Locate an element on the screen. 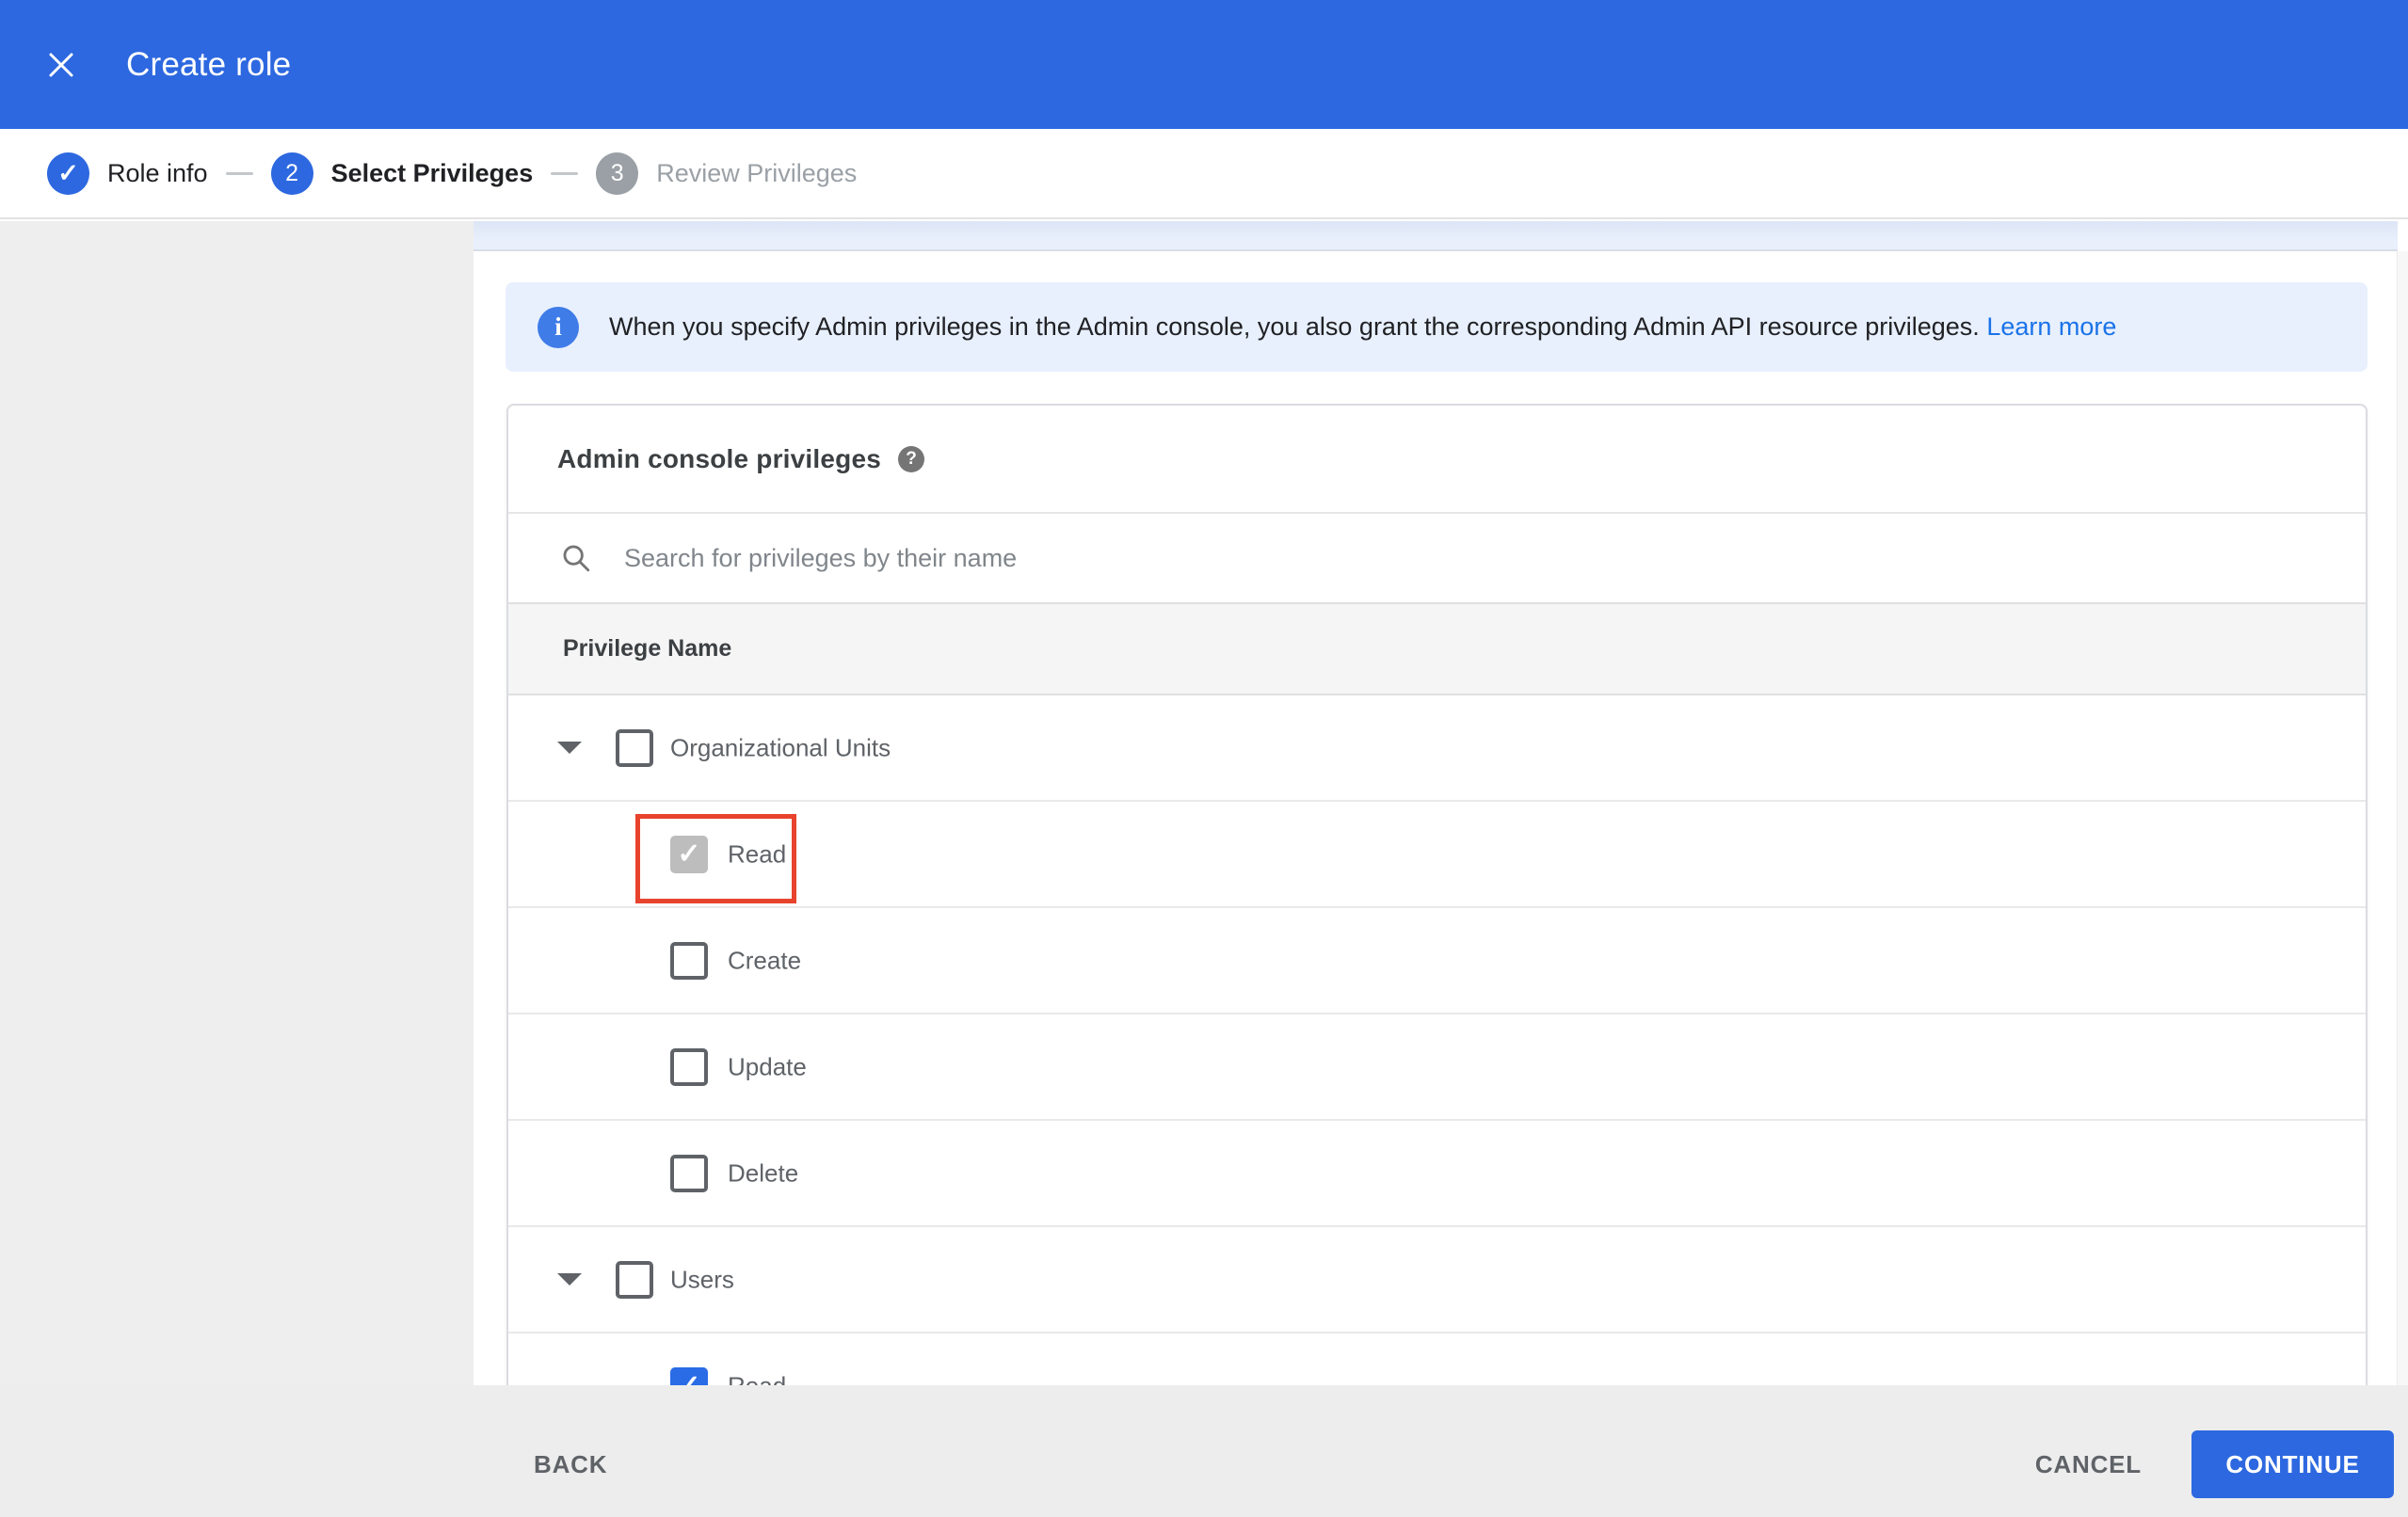 The image size is (2408, 1517). dialog-title: Create role is located at coordinates (209, 64).